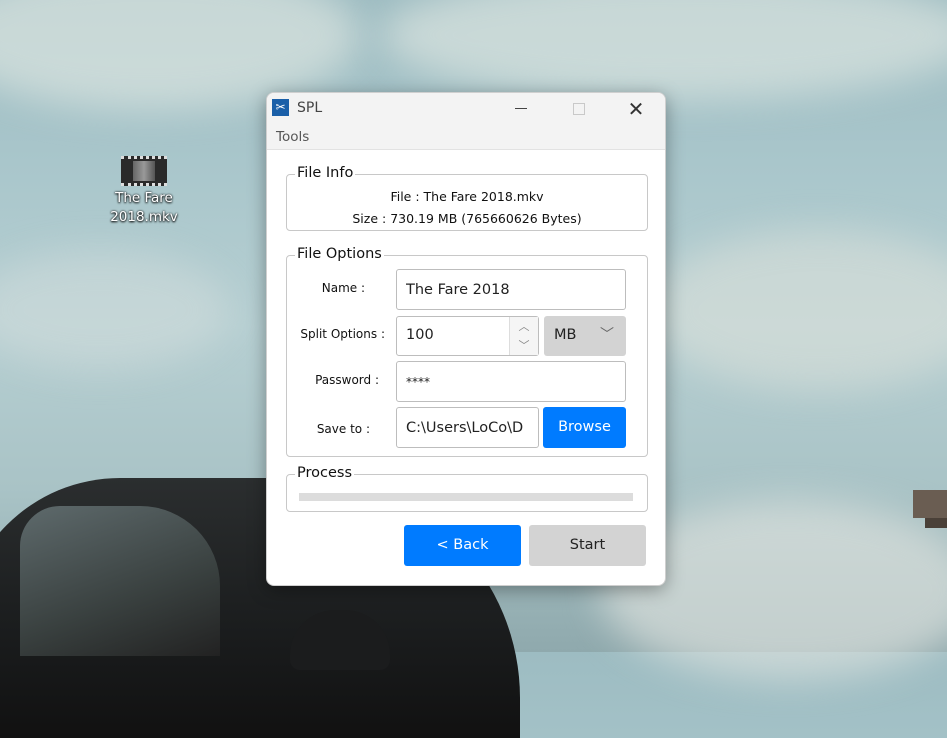 This screenshot has height=738, width=947. What do you see at coordinates (343, 288) in the screenshot?
I see `name-label: Name :` at bounding box center [343, 288].